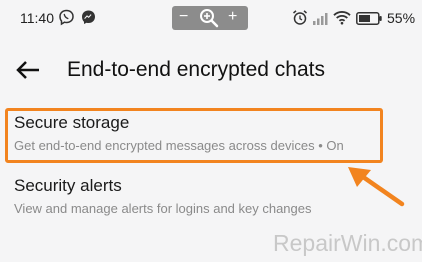 This screenshot has height=262, width=422. Describe the element at coordinates (401, 18) in the screenshot. I see `battery-percentage: 55%` at that location.